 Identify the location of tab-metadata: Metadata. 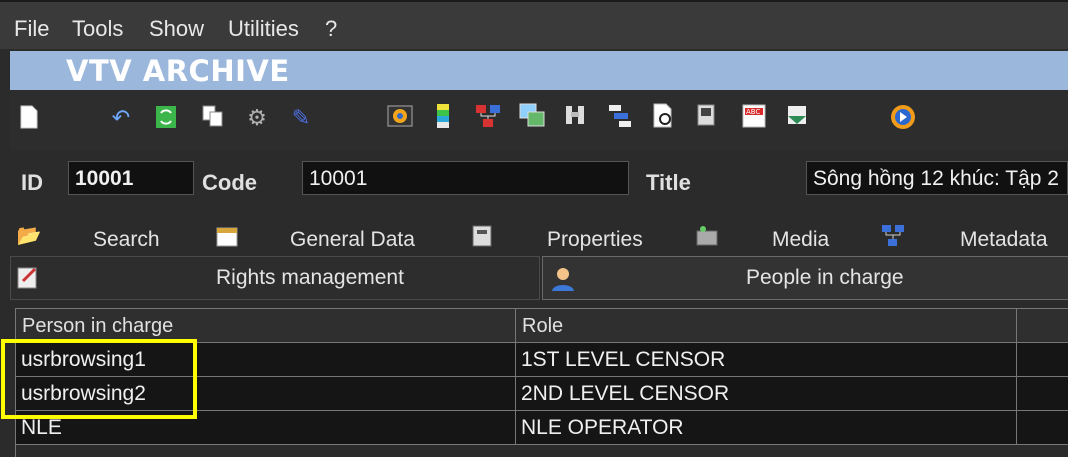
(974, 237).